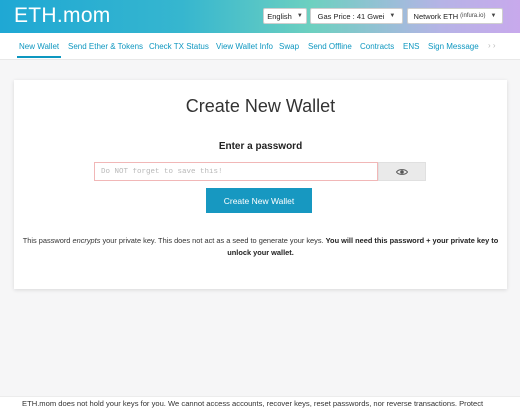 The height and width of the screenshot is (410, 520). What do you see at coordinates (492, 45) in the screenshot?
I see `nav-scroll-right-icon: › ›` at bounding box center [492, 45].